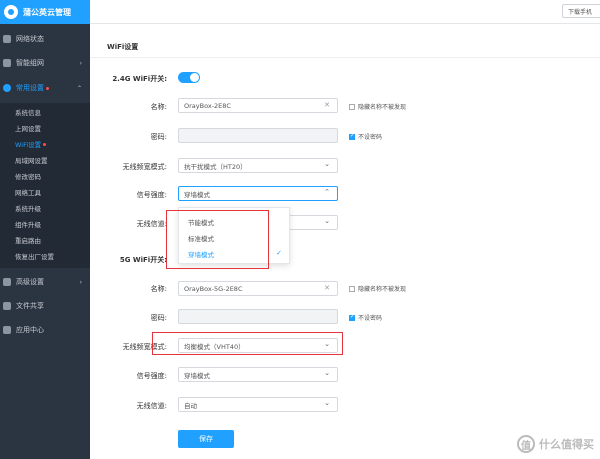  What do you see at coordinates (345, 57) in the screenshot?
I see `divider` at bounding box center [345, 57].